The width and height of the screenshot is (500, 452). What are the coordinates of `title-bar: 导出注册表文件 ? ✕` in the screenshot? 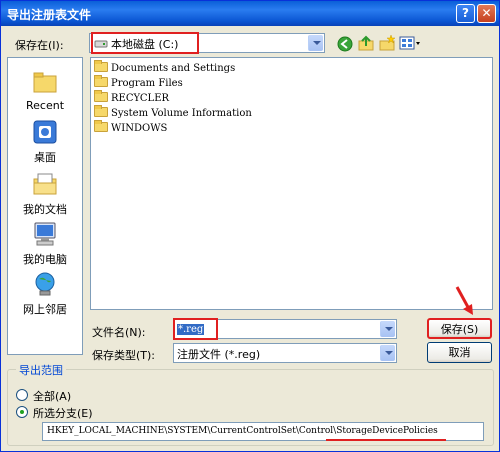 It's located at (250, 13).